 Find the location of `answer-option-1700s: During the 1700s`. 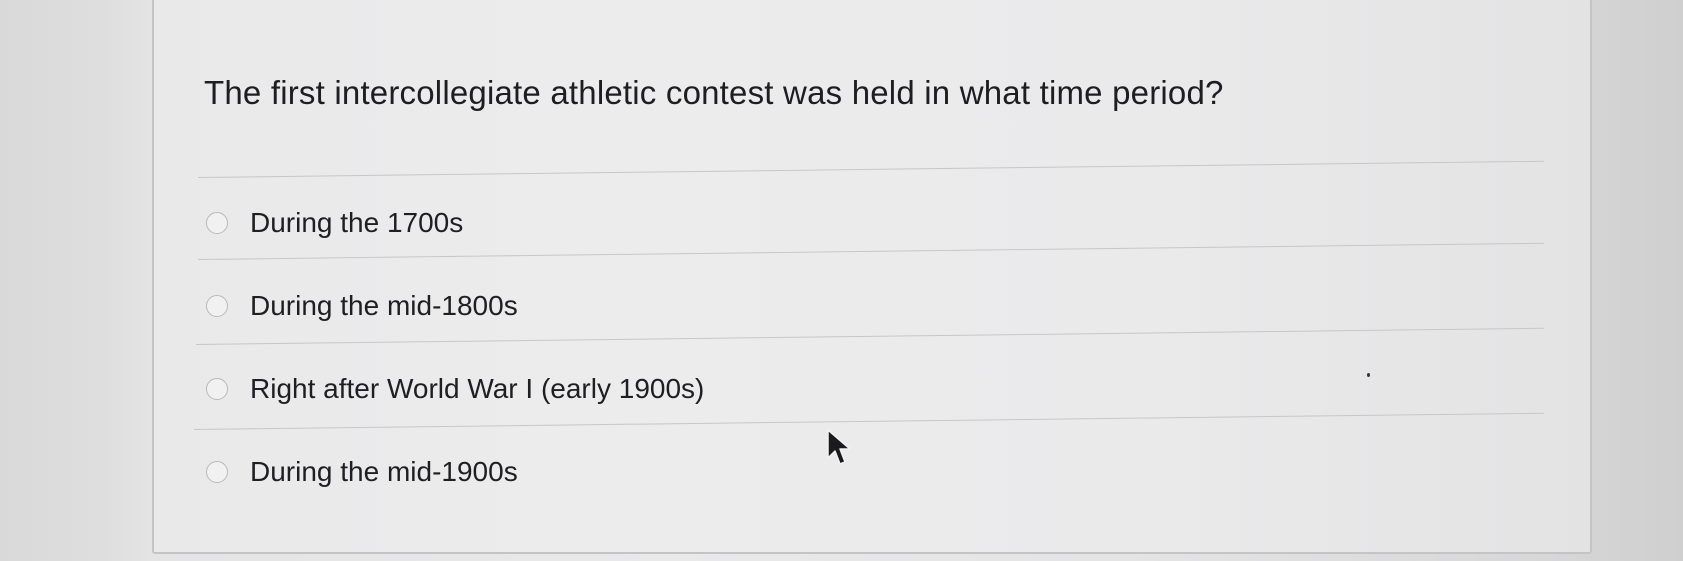

answer-option-1700s: During the 1700s is located at coordinates (334, 223).